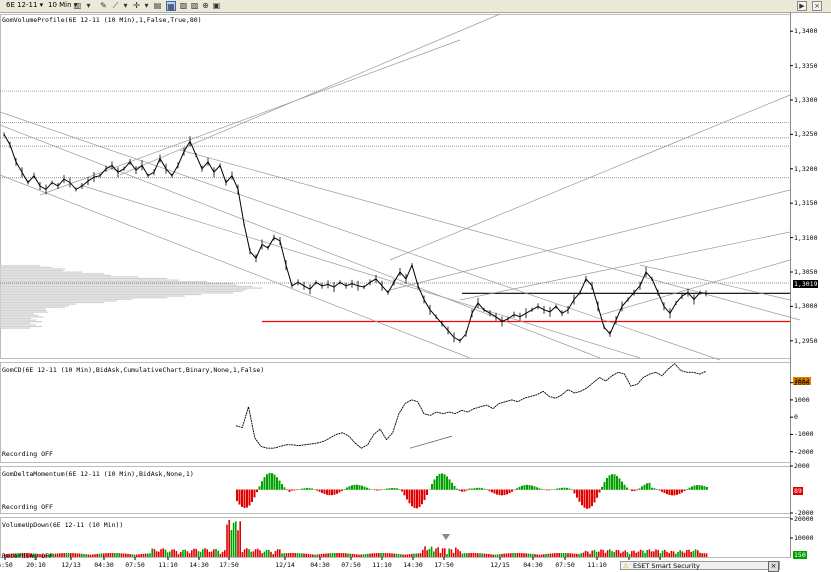  What do you see at coordinates (773, 566) in the screenshot?
I see `eset-close-button: ×` at bounding box center [773, 566].